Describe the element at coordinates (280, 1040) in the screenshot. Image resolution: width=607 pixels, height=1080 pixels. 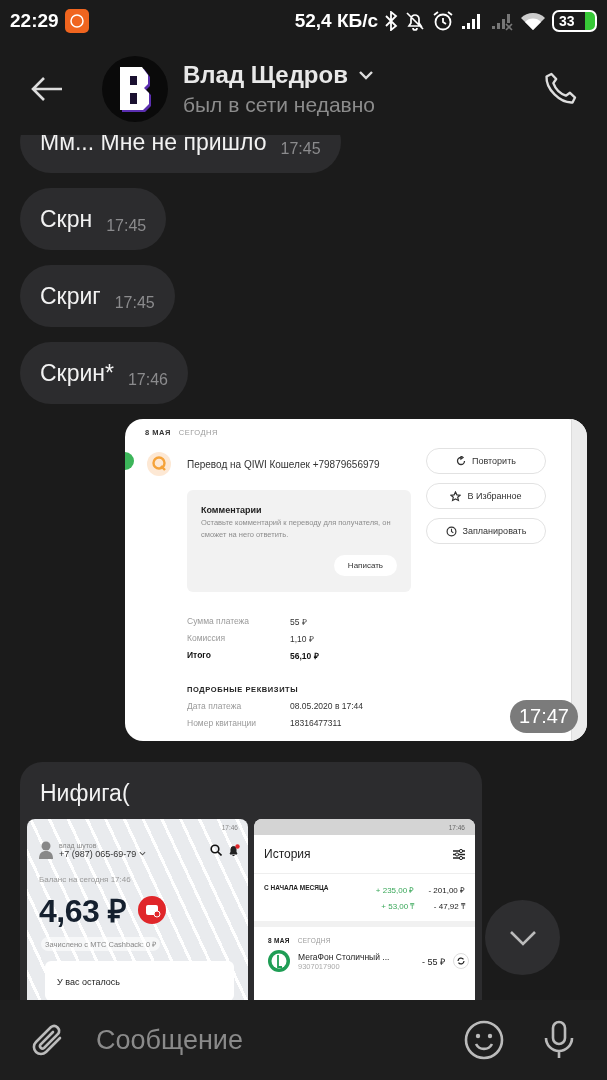
I see `message-input: Сообщение` at that location.